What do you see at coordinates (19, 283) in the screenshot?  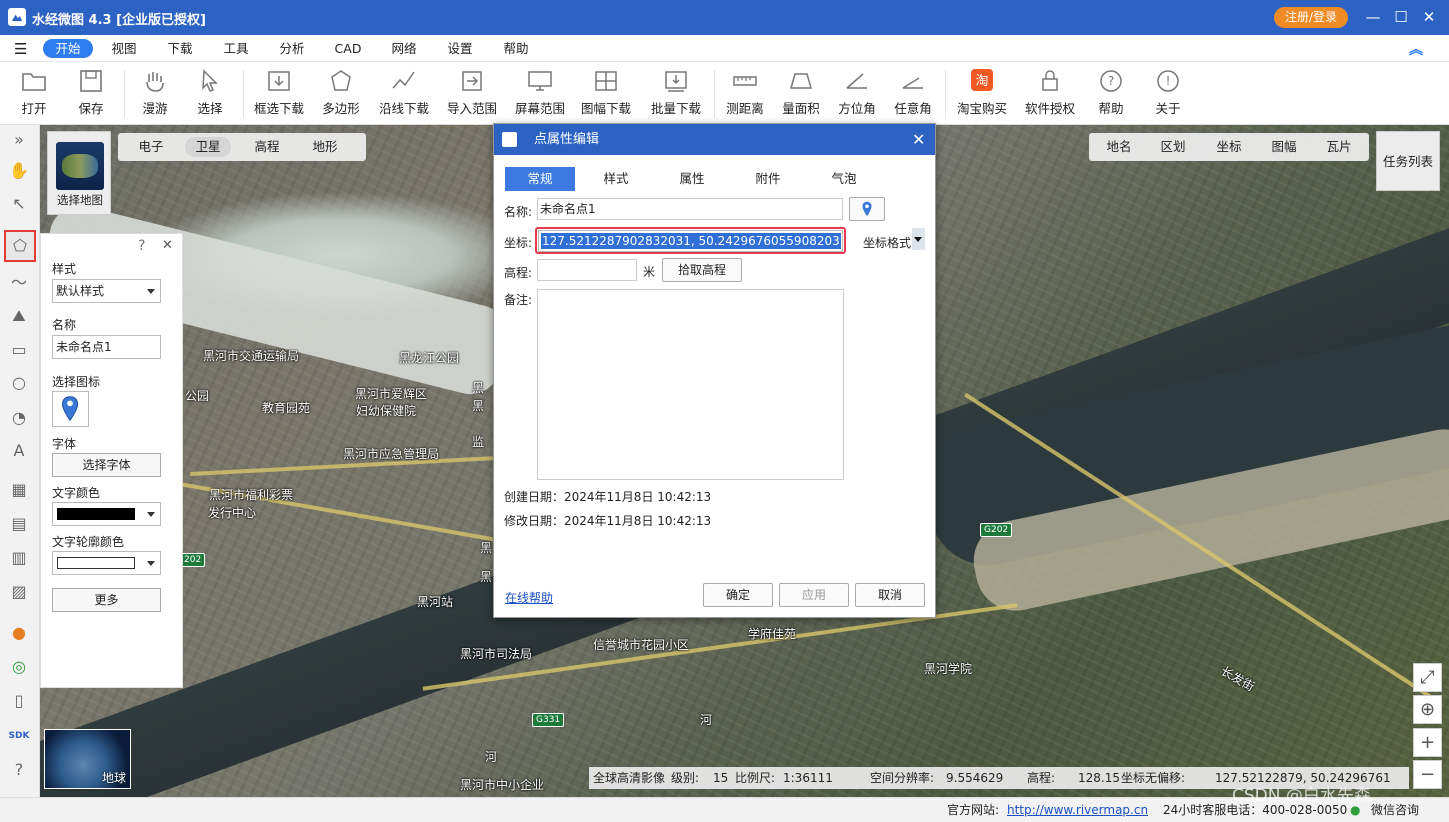 I see `line-tool-icon: 〜` at bounding box center [19, 283].